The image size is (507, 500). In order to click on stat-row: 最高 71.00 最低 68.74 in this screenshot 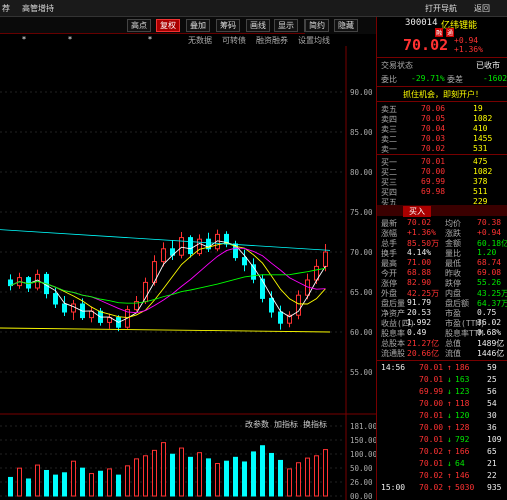, I will do `click(441, 263)`.